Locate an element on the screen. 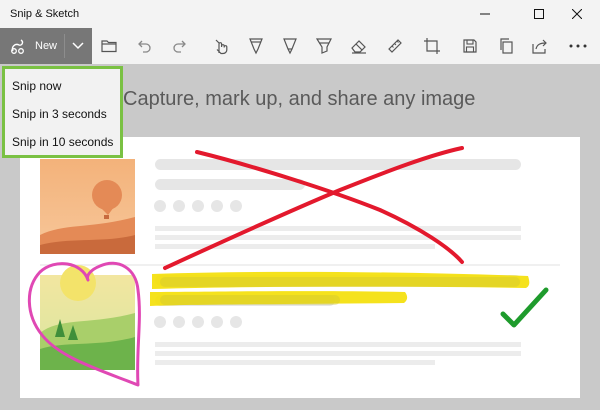 The image size is (600, 410). crop-button is located at coordinates (432, 46).